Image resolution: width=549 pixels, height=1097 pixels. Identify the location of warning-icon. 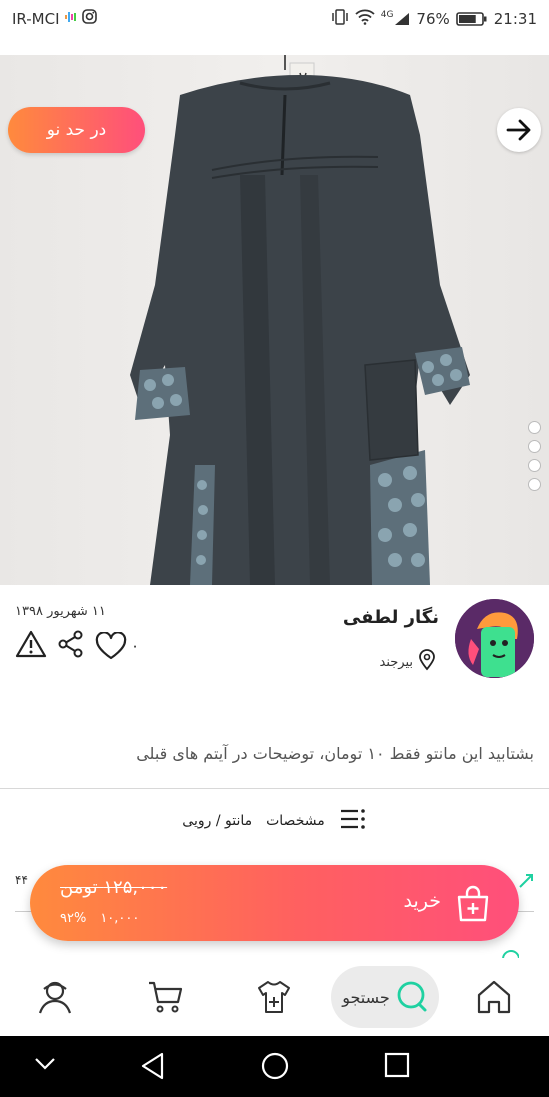
(31, 644).